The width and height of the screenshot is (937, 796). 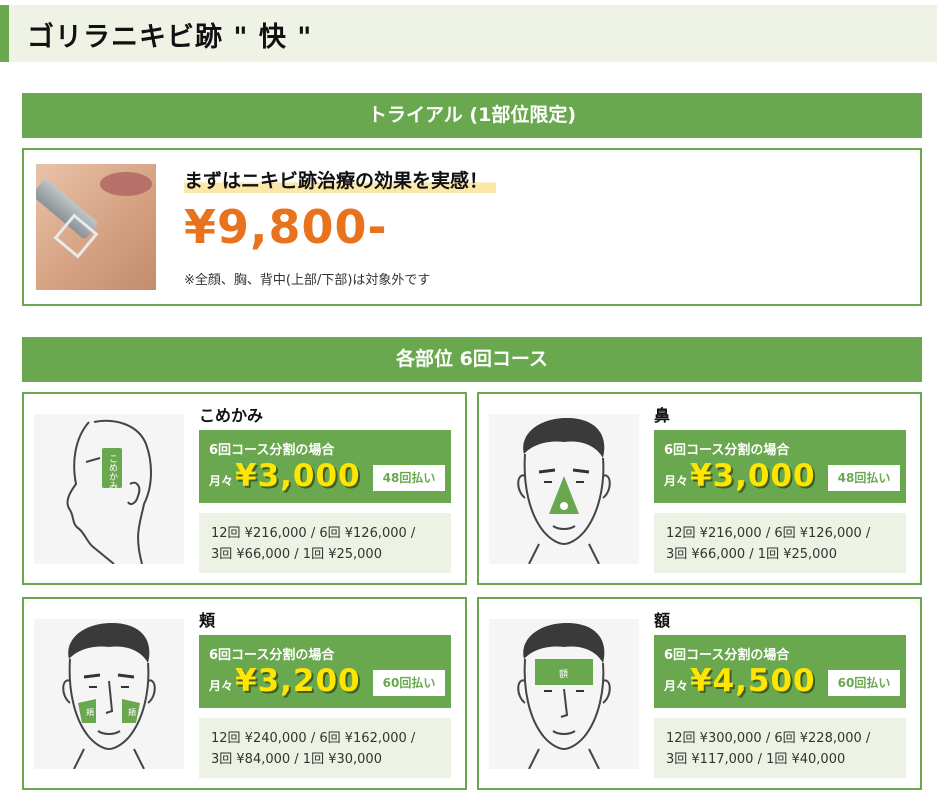 I want to click on course-title: 鼻, so click(x=662, y=415).